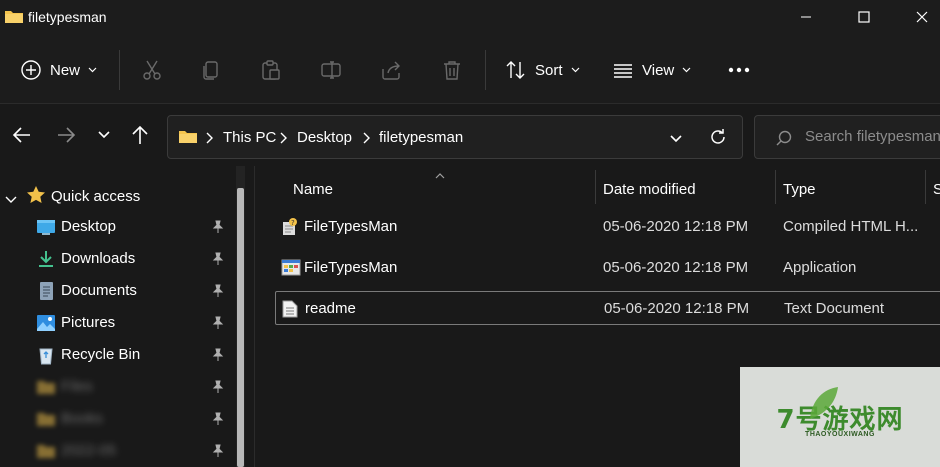 Image resolution: width=940 pixels, height=467 pixels. I want to click on view-button: View, so click(651, 70).